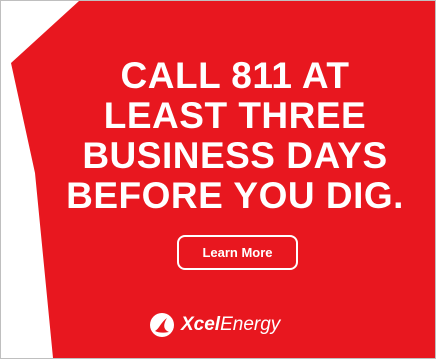 The height and width of the screenshot is (359, 436). I want to click on headline-line-4: BEFORE YOU DIG., so click(235, 195).